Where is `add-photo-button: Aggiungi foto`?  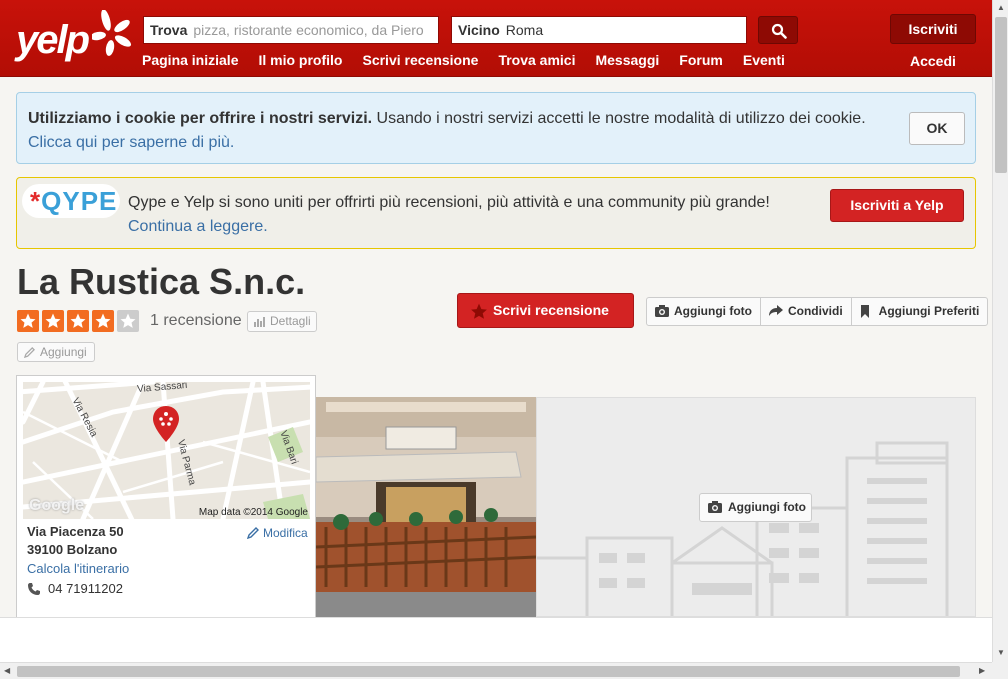 add-photo-button: Aggiungi foto is located at coordinates (755, 507).